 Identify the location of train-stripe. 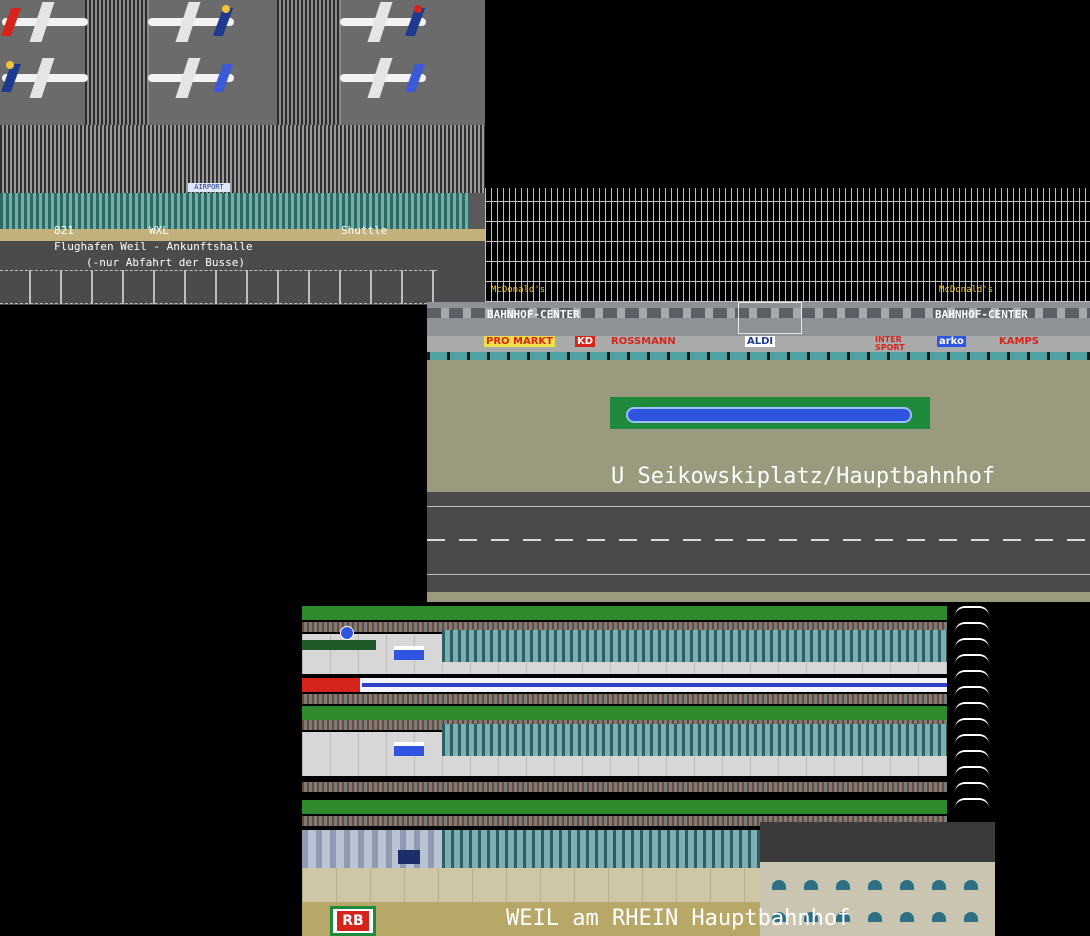
(654, 685).